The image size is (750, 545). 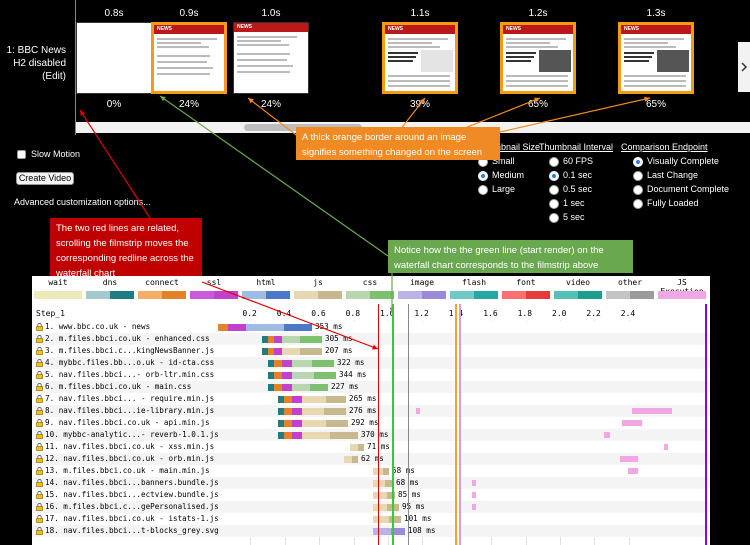 What do you see at coordinates (652, 411) in the screenshot?
I see `js-execution-mark` at bounding box center [652, 411].